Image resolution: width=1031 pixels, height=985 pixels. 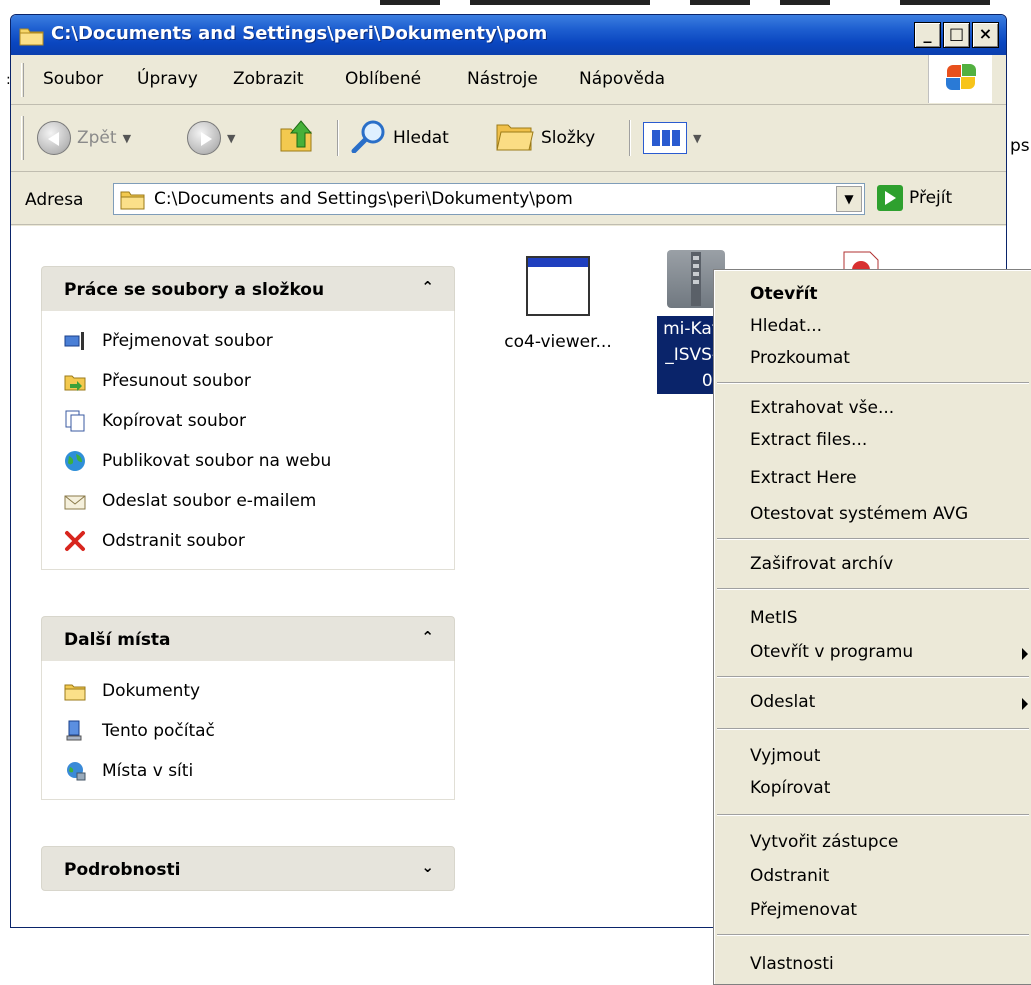 What do you see at coordinates (338, 138) in the screenshot?
I see `toolbar-separator` at bounding box center [338, 138].